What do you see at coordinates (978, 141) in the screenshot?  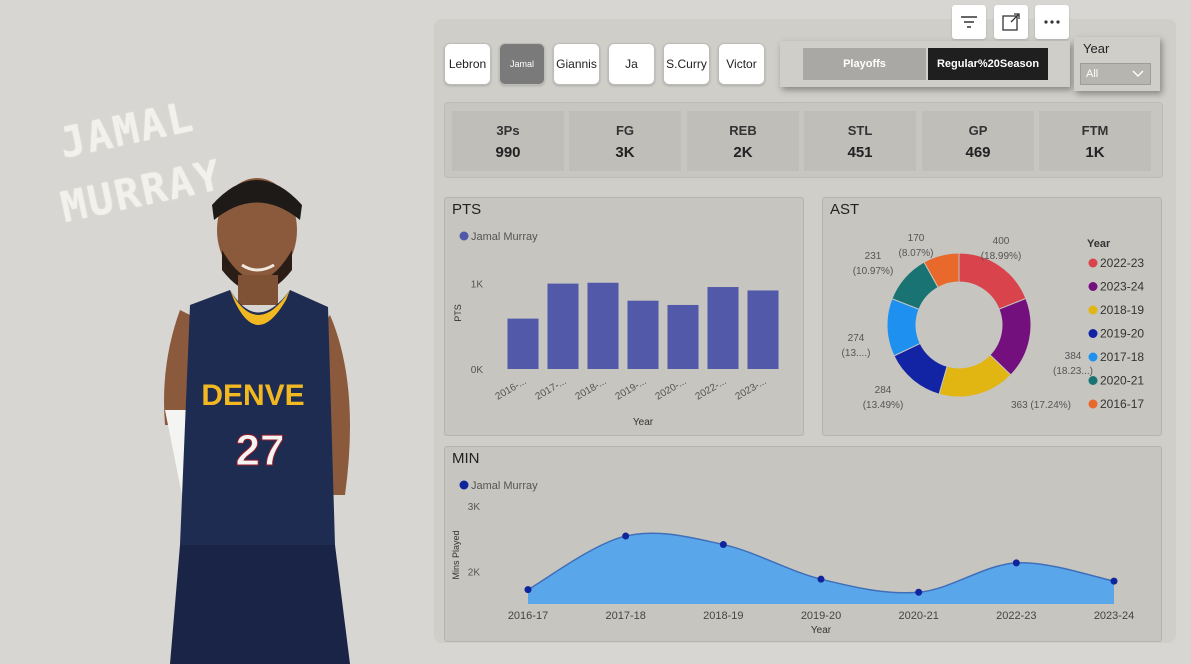 I see `kpi-card: GP 469` at bounding box center [978, 141].